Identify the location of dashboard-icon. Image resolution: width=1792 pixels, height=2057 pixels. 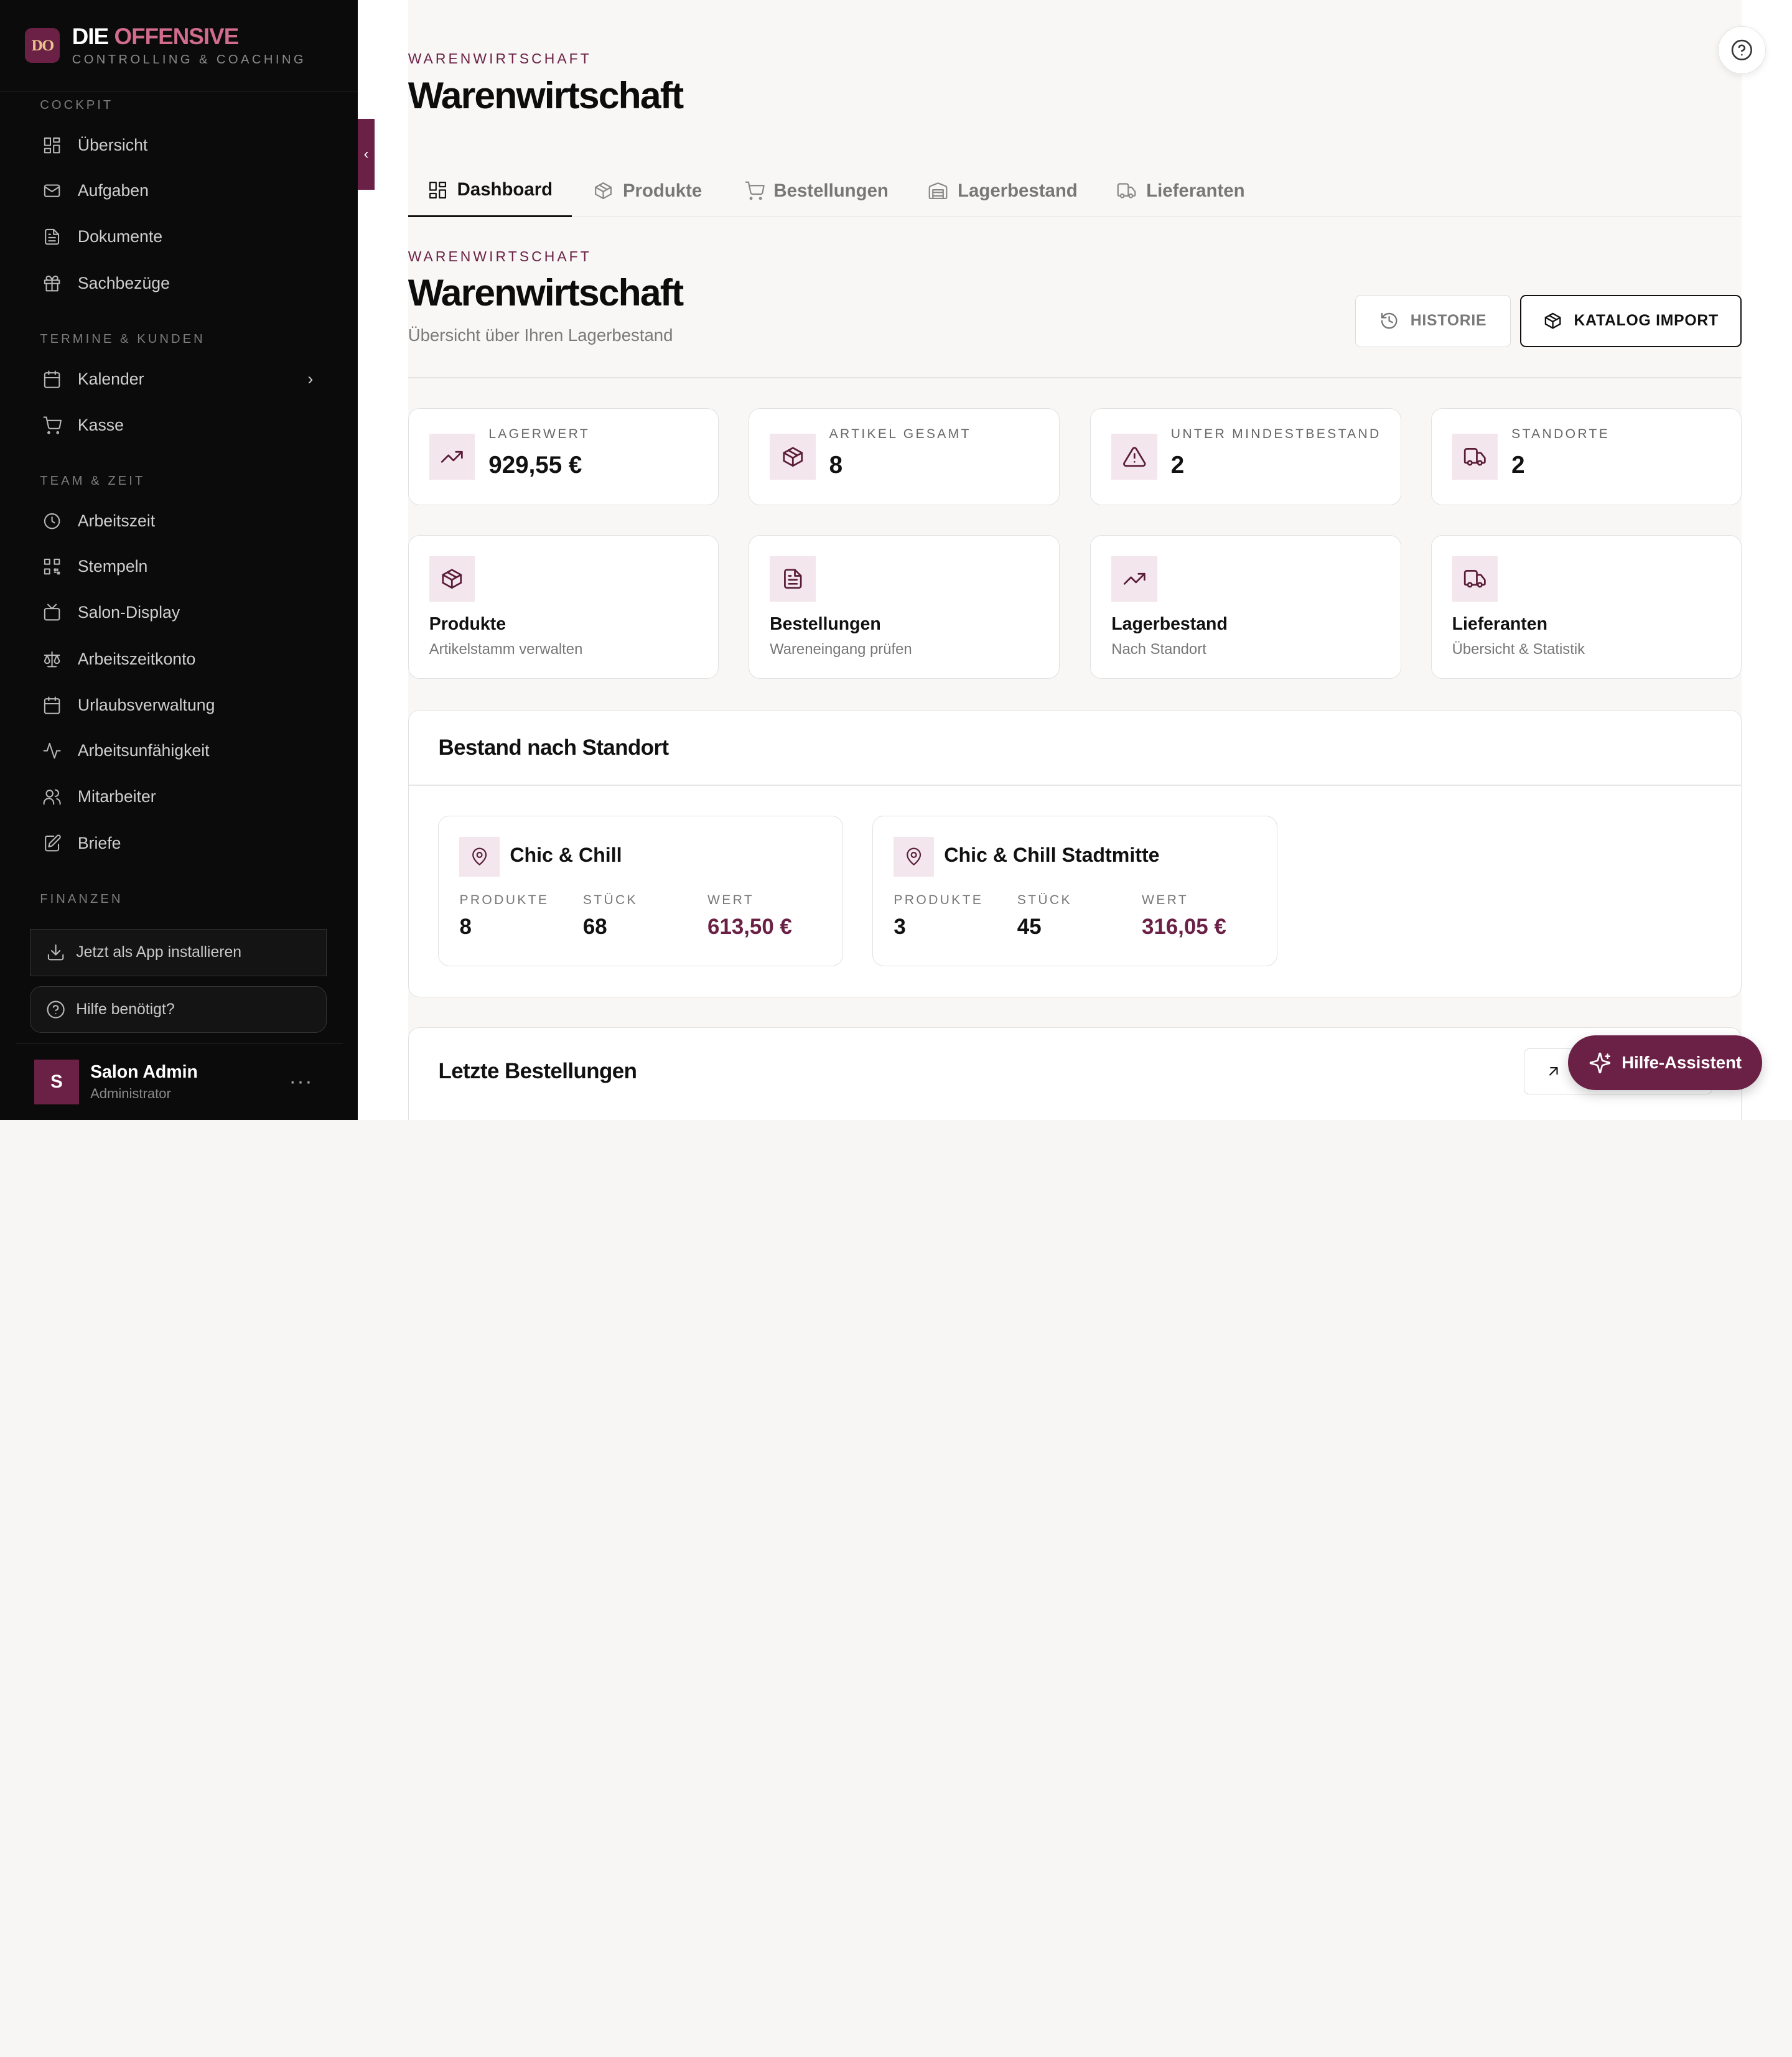
(437, 190).